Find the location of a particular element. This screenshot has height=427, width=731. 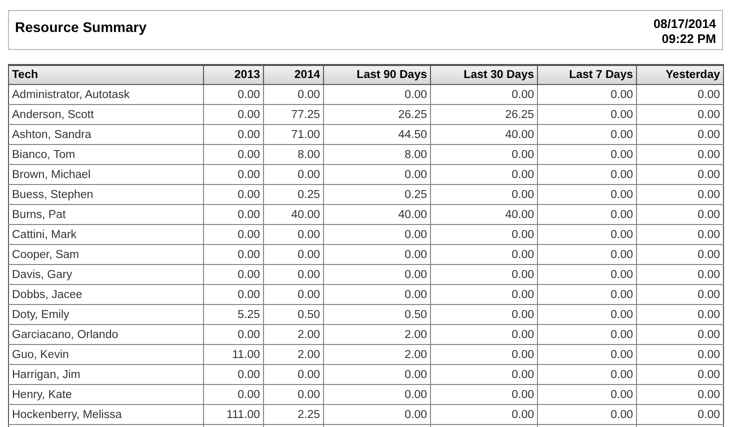

table-cell: 44.50 is located at coordinates (377, 134).